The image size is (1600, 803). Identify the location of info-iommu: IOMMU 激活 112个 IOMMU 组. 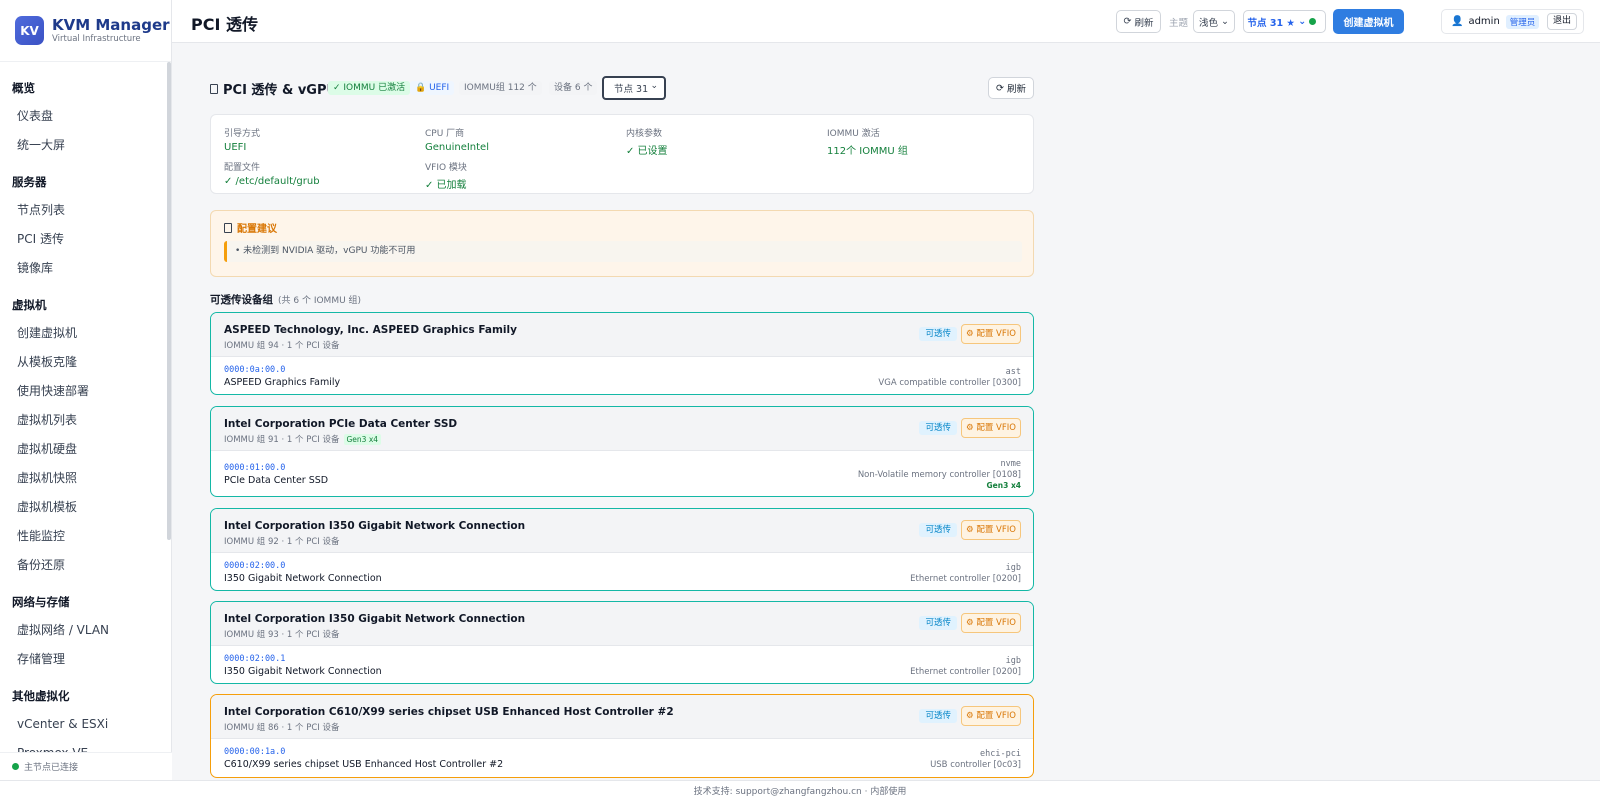
(867, 143).